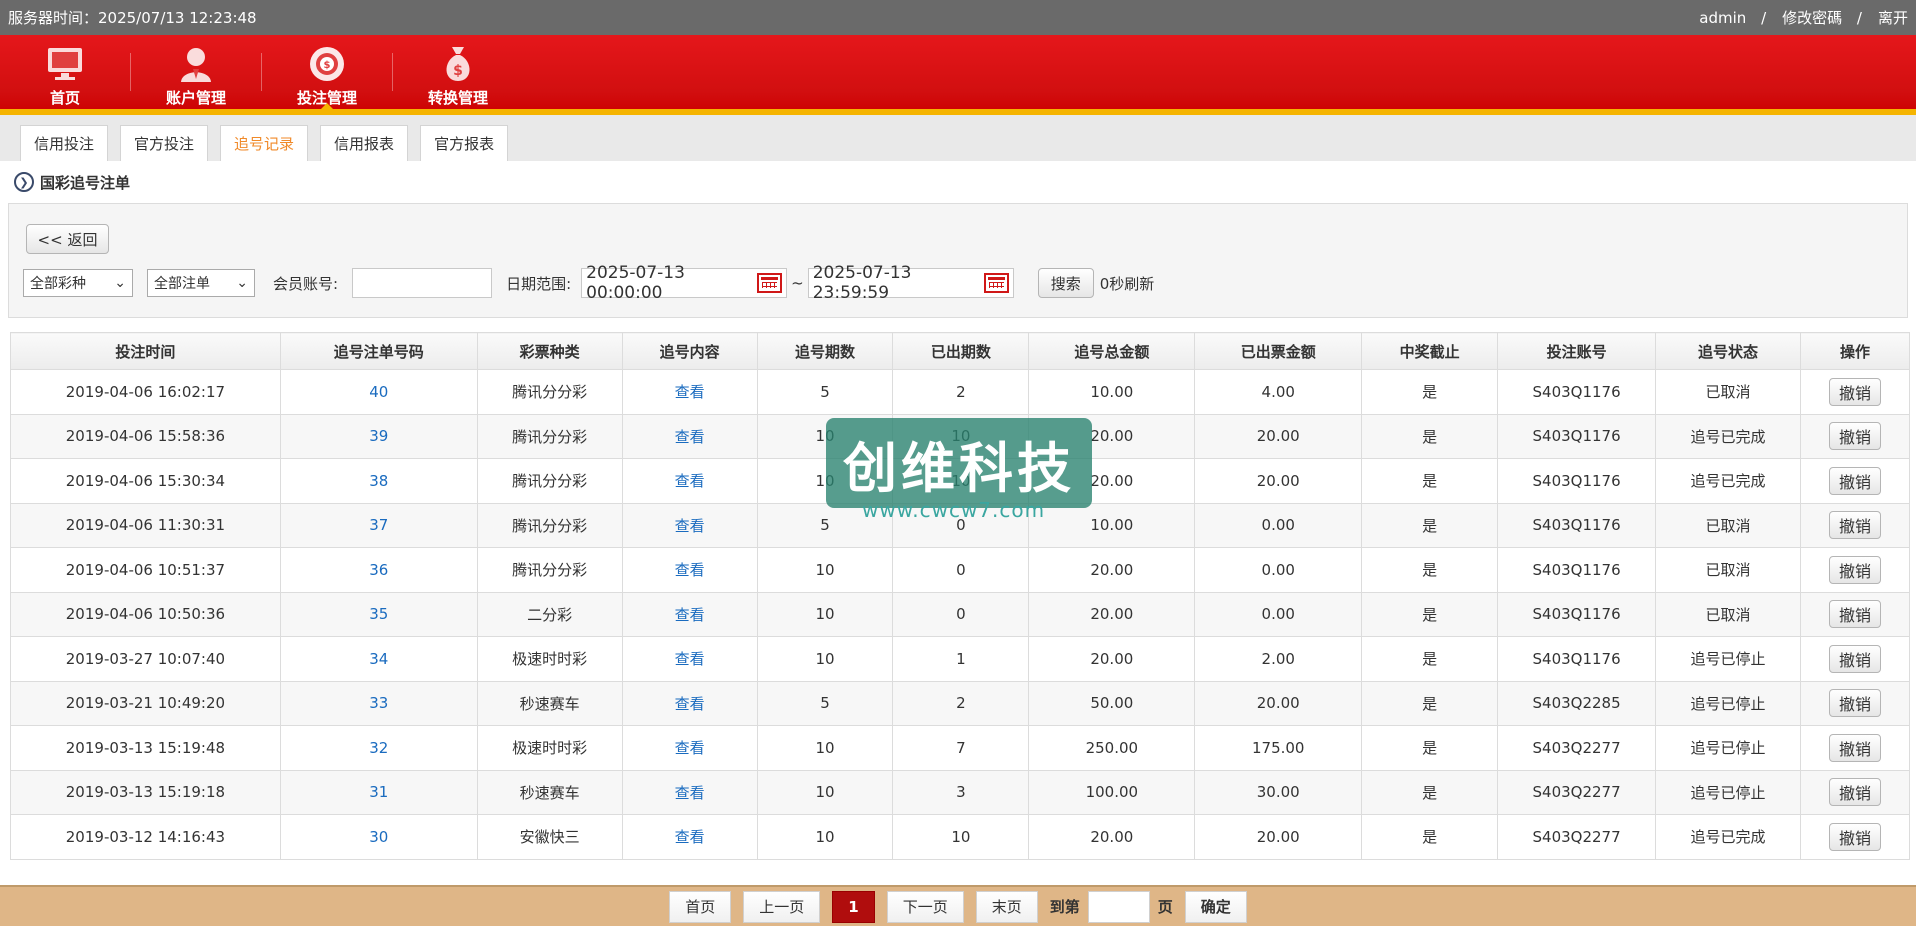  What do you see at coordinates (1215, 906) in the screenshot?
I see `confirm-button: 确定` at bounding box center [1215, 906].